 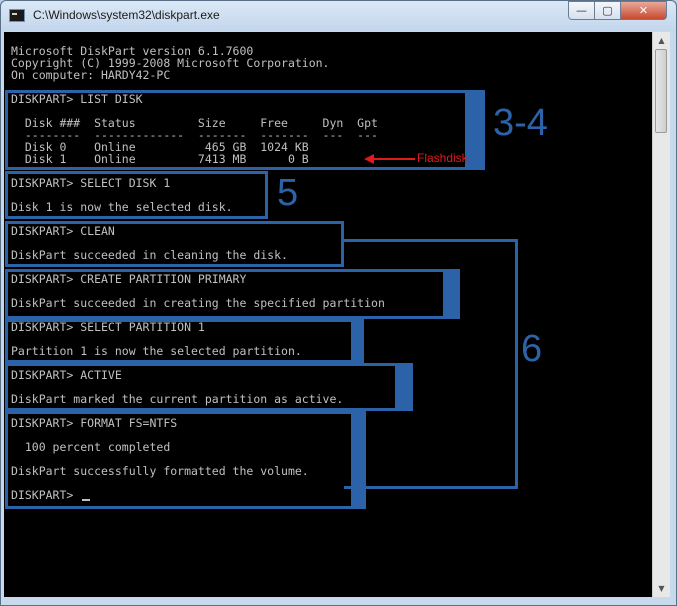 What do you see at coordinates (136, 195) in the screenshot?
I see `annotation-box-select-disk` at bounding box center [136, 195].